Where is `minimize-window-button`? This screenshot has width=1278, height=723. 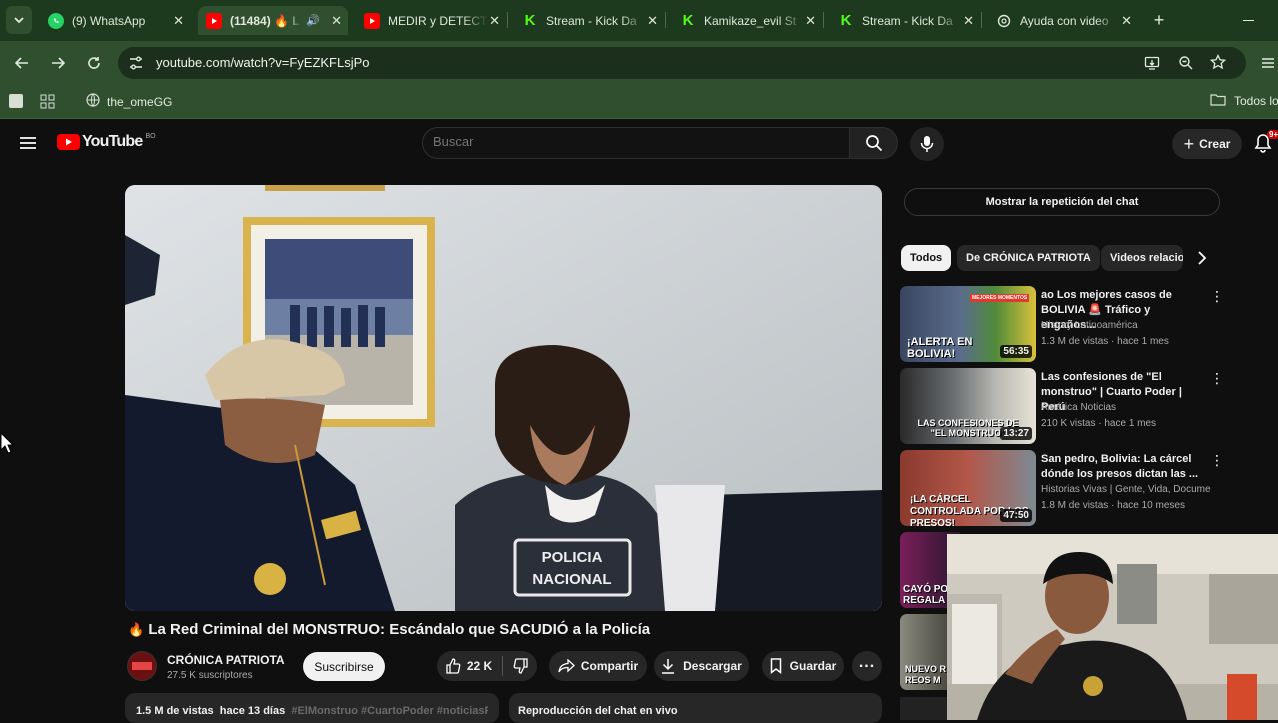 minimize-window-button is located at coordinates (1248, 20).